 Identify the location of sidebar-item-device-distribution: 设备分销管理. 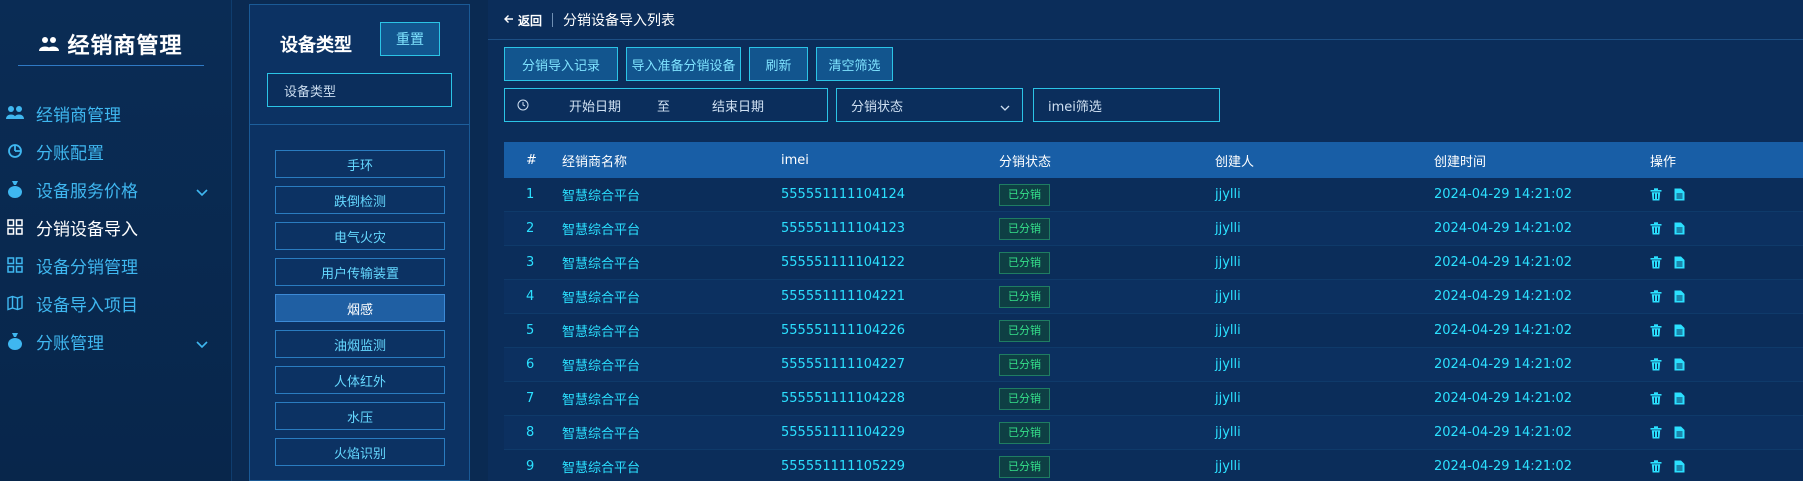
(116, 265).